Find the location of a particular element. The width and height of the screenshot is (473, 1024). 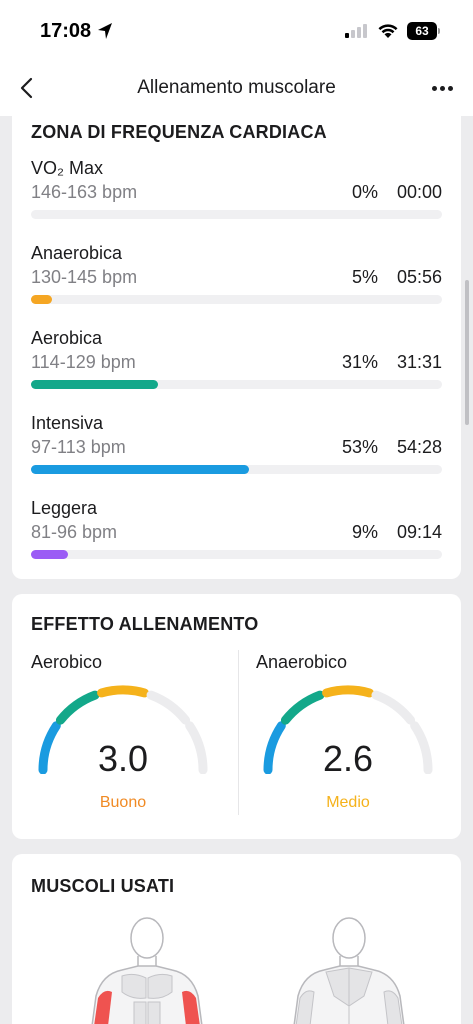

zone-range: 97-113 bpm is located at coordinates (78, 447).